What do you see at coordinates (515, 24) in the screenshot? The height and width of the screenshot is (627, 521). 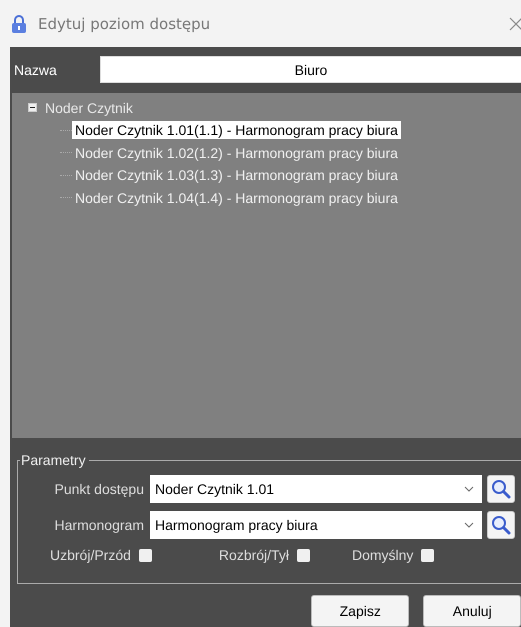 I see `close-icon` at bounding box center [515, 24].